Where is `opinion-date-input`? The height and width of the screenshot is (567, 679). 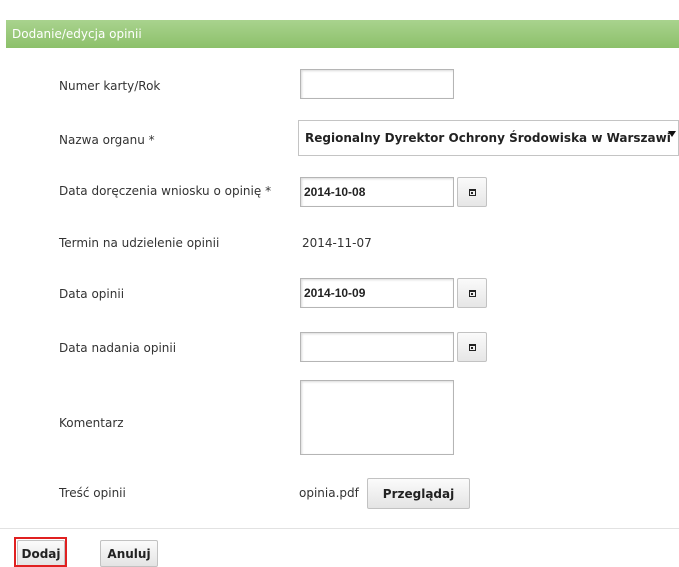
opinion-date-input is located at coordinates (377, 293).